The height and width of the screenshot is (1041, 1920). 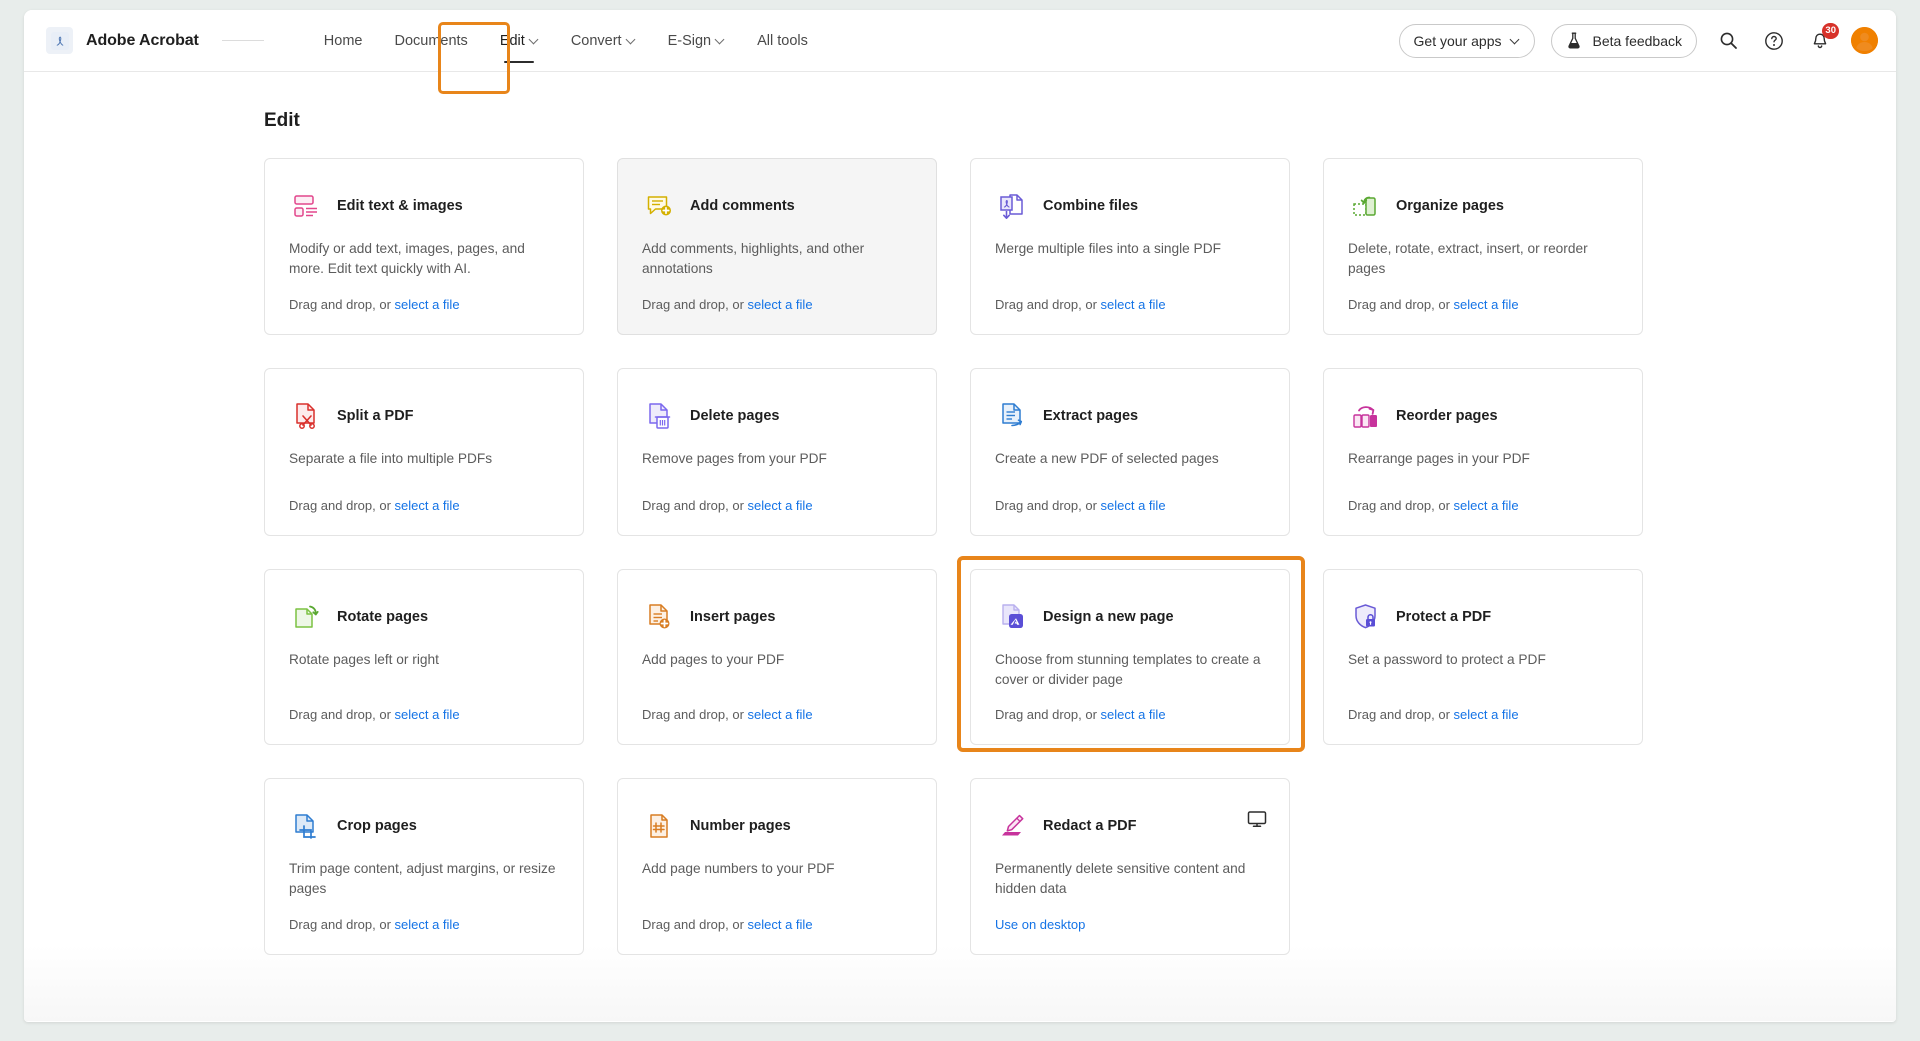 I want to click on search-button, so click(x=1728, y=41).